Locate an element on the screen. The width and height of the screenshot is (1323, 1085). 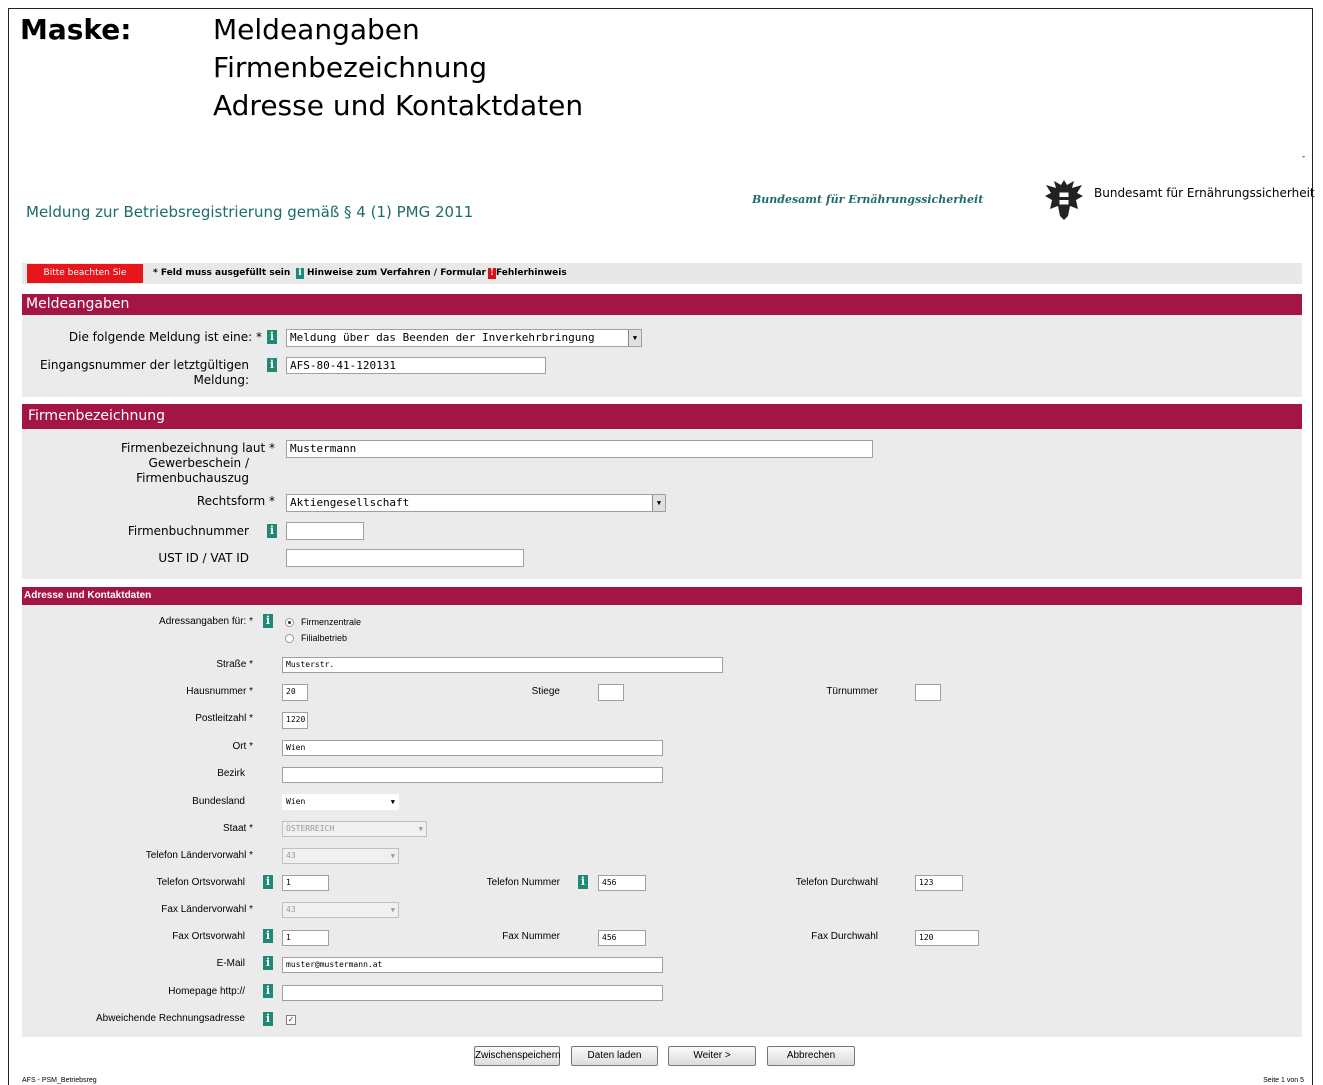
rechnungsadresse-label: Abweichende Rechnungsadresse is located at coordinates (170, 1018).